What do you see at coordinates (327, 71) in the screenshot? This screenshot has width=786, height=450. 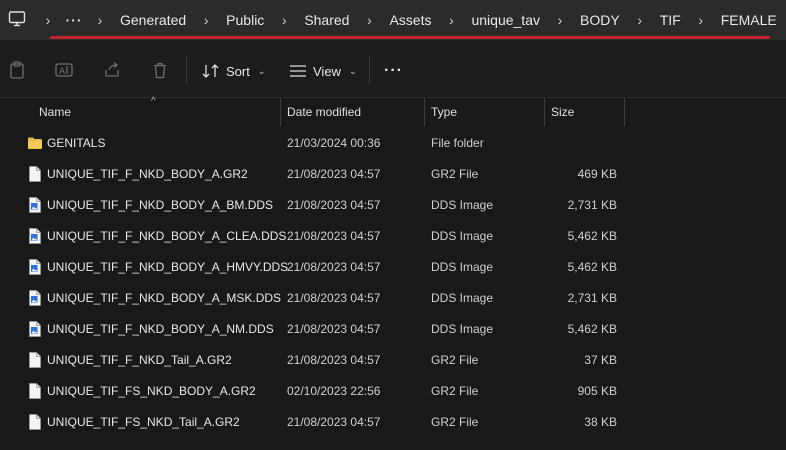 I see `view-label: View` at bounding box center [327, 71].